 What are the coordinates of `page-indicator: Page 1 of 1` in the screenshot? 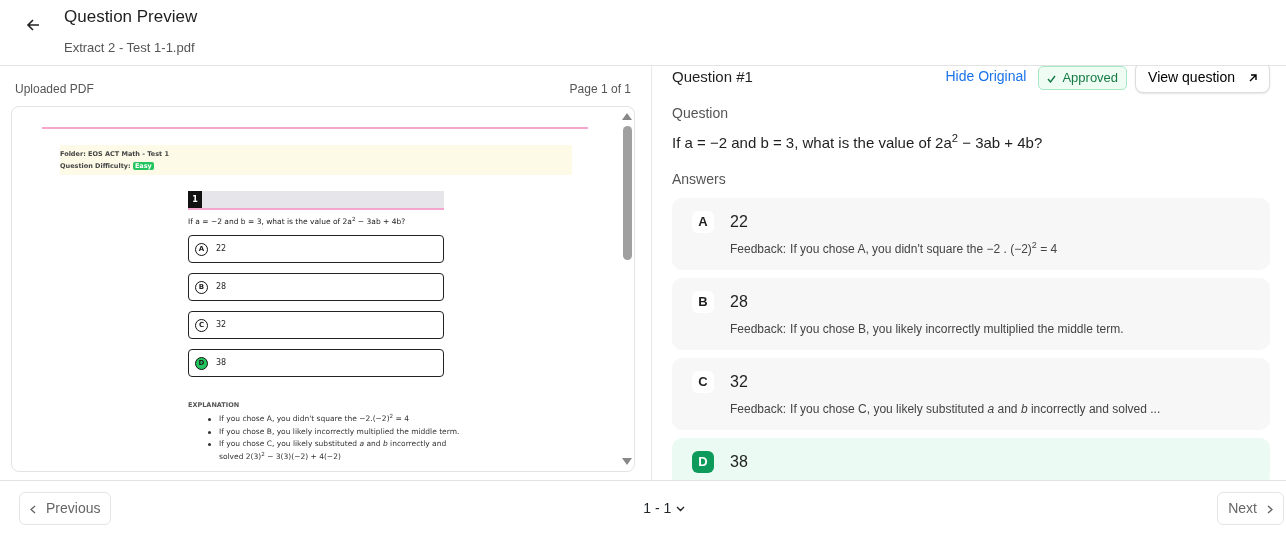 It's located at (600, 89).